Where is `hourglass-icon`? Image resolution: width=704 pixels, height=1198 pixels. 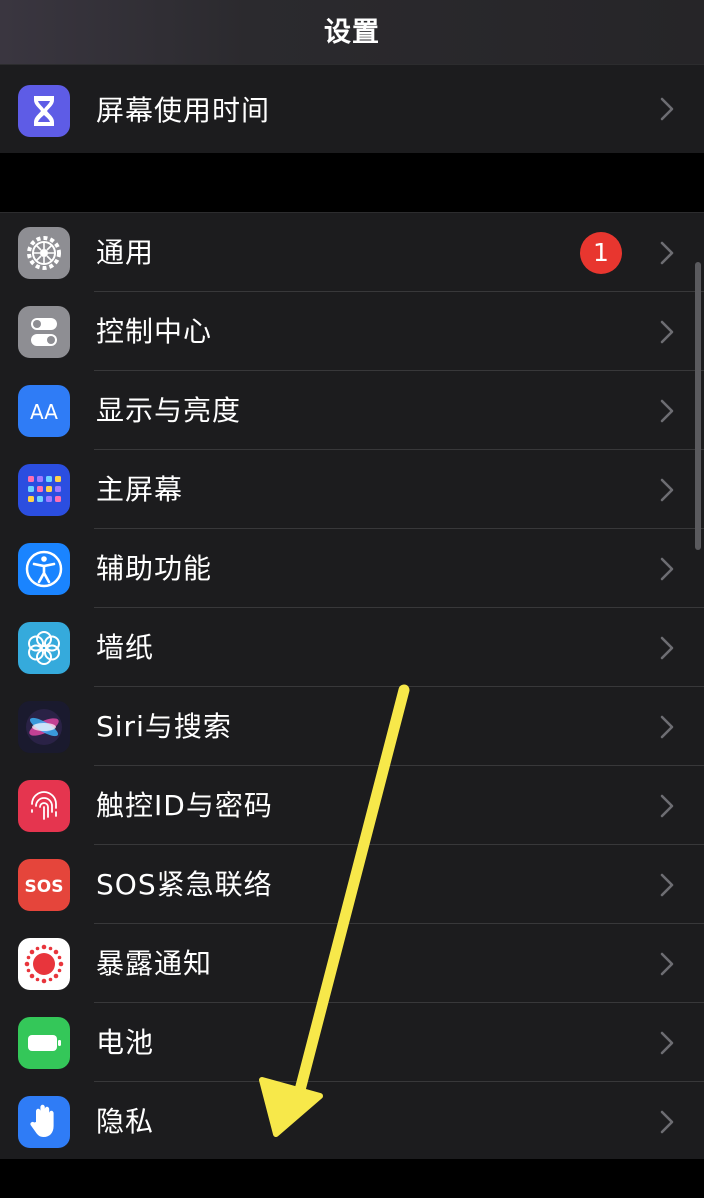 hourglass-icon is located at coordinates (44, 111).